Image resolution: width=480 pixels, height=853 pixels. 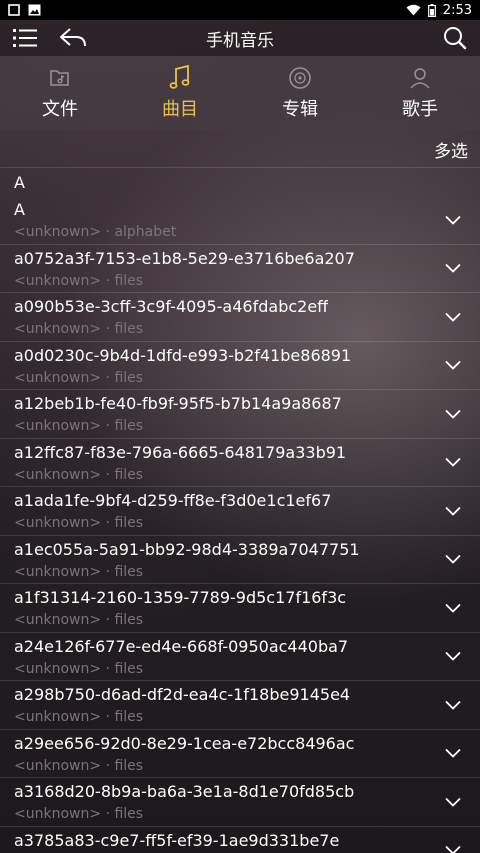 I want to click on tab-files: 文件, so click(x=60, y=93).